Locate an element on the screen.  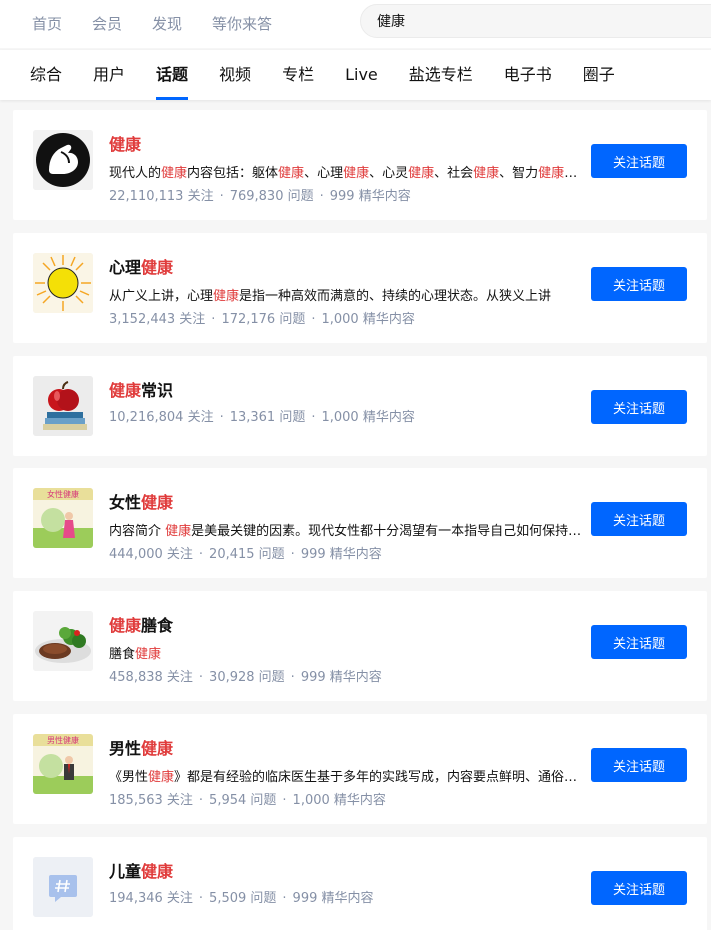
topic-title: 男性健康 is located at coordinates (141, 747).